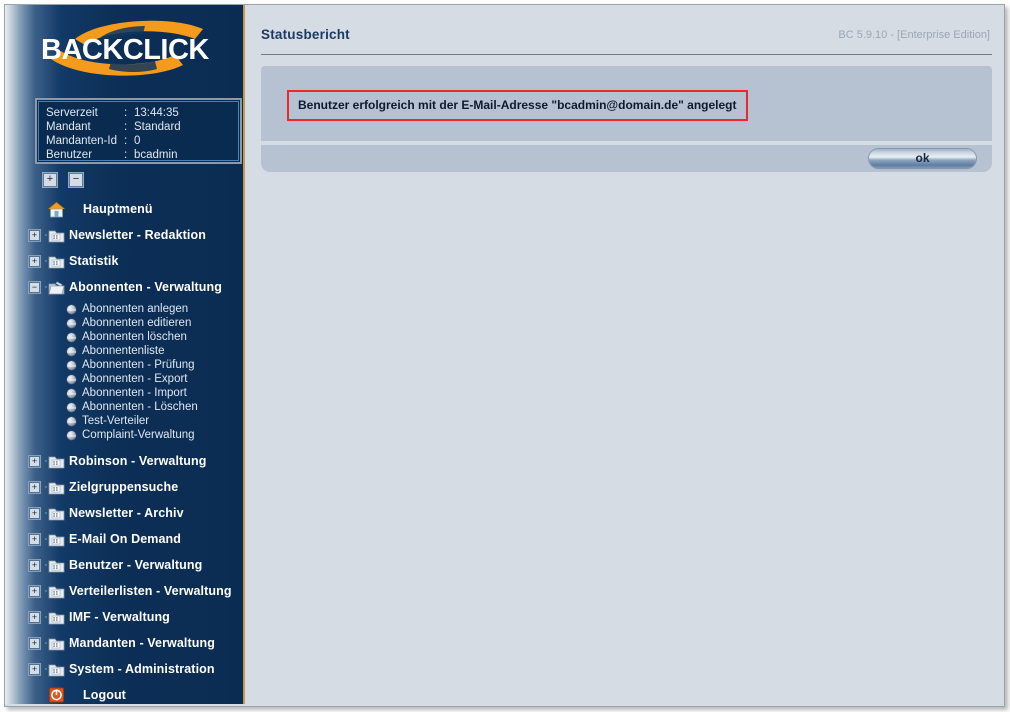  Describe the element at coordinates (142, 669) in the screenshot. I see `nav-node-label: System - Administration` at that location.